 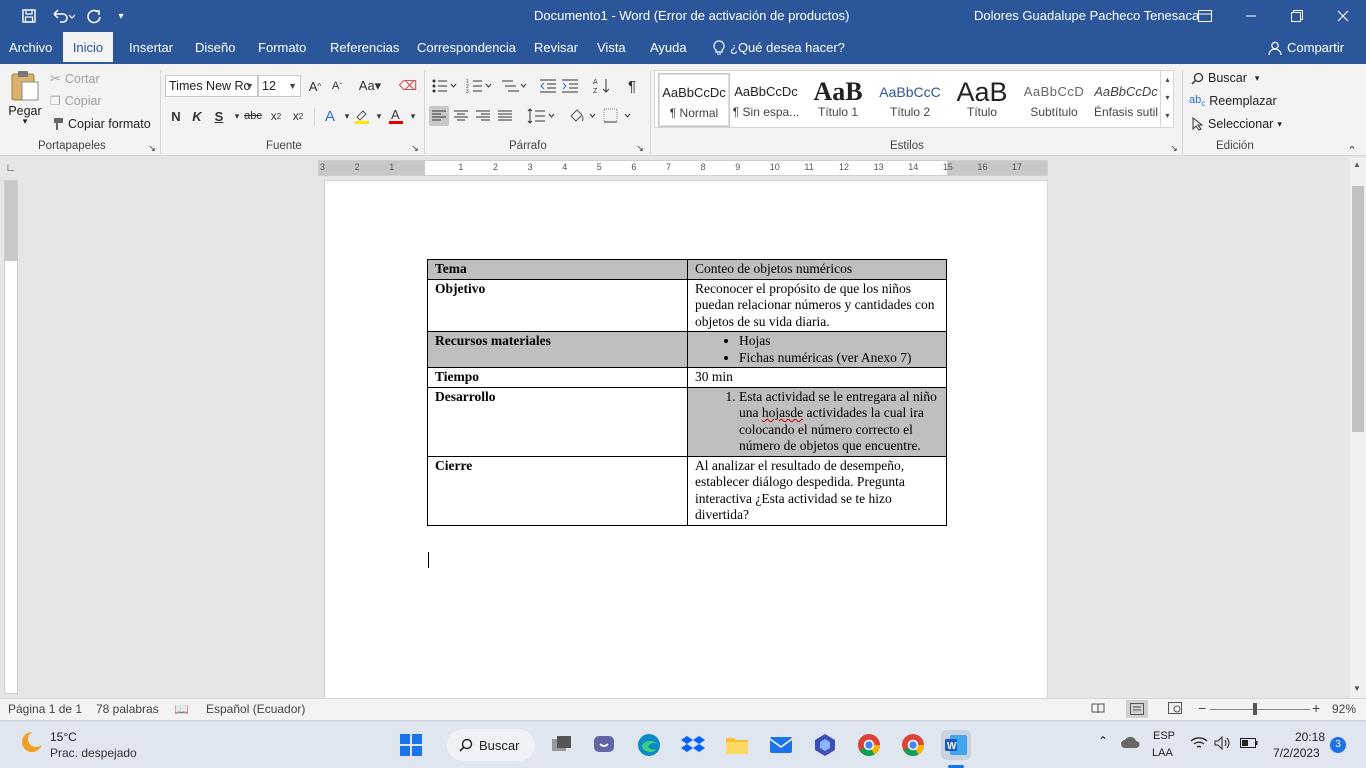 What do you see at coordinates (605, 745) in the screenshot?
I see `teams-chat-icon` at bounding box center [605, 745].